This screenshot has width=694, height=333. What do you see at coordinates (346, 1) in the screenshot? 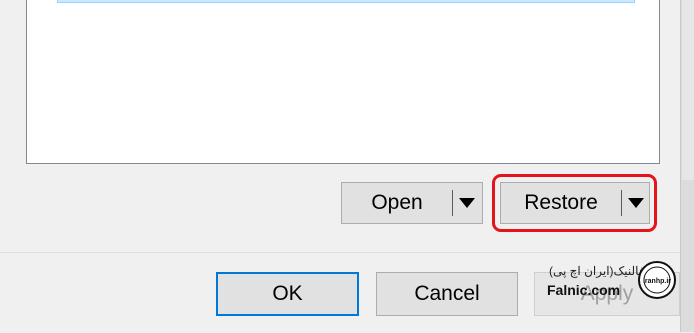
I see `selected-list-row` at bounding box center [346, 1].